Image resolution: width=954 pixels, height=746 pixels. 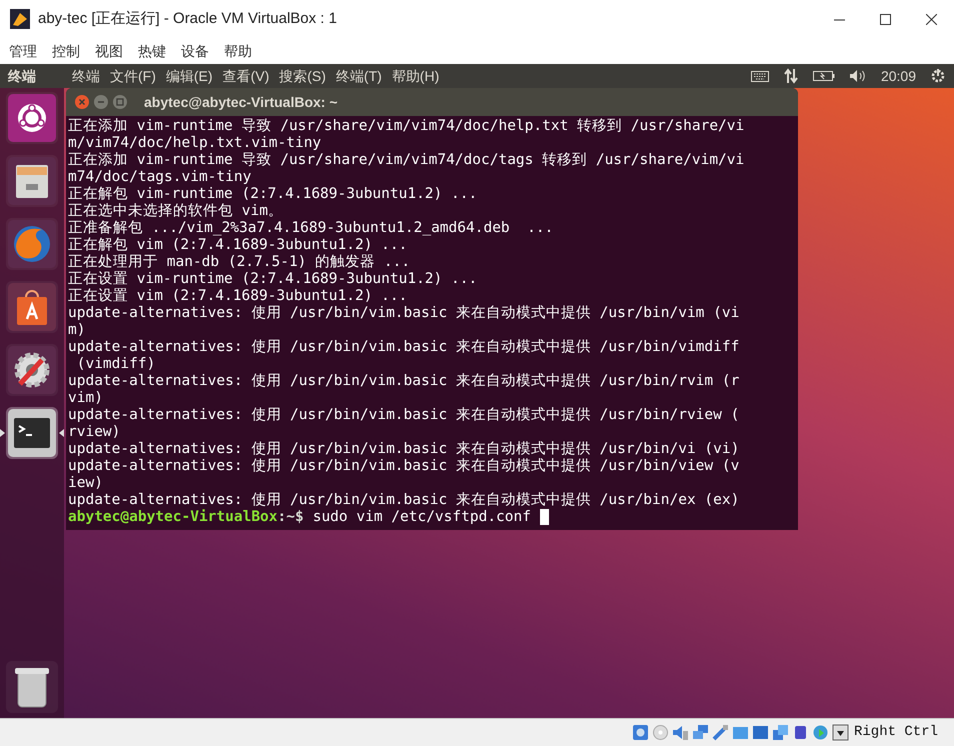 I want to click on terminal-line: 正在添加 vim-runtime 导致 /usr/share/vim/vim74/doc/help.txt 转移到 /usr/share/vi, so click(x=406, y=126).